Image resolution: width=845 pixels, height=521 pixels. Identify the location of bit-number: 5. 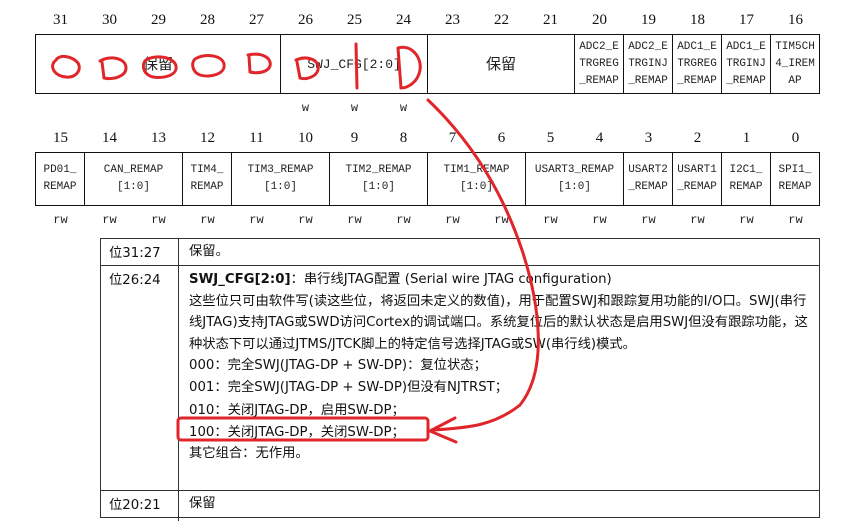
(550, 138).